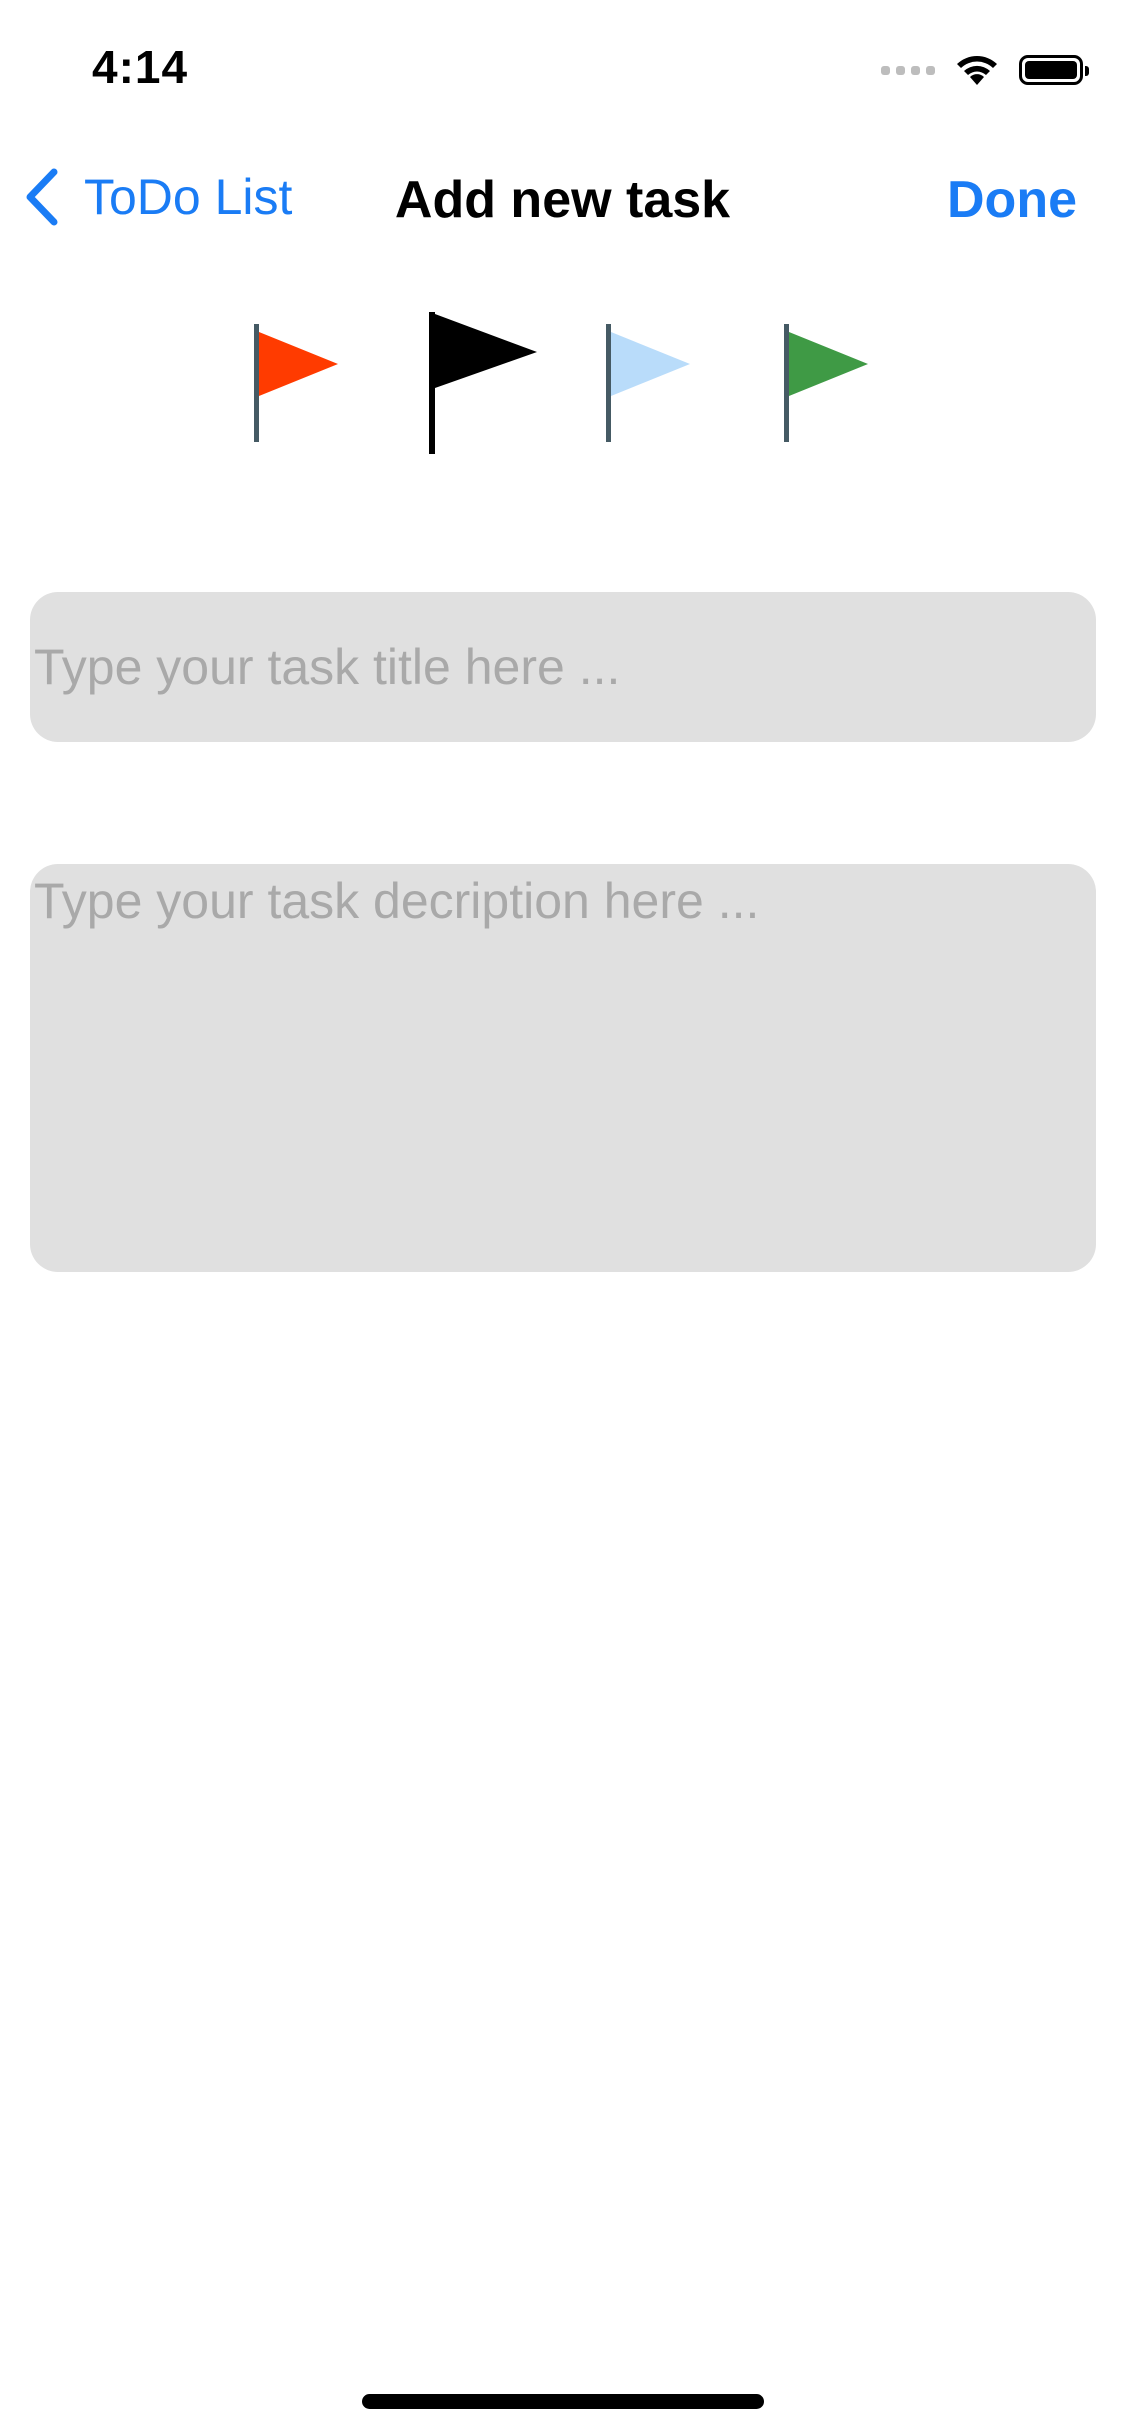 This screenshot has width=1125, height=2436. I want to click on home-indicator, so click(563, 2401).